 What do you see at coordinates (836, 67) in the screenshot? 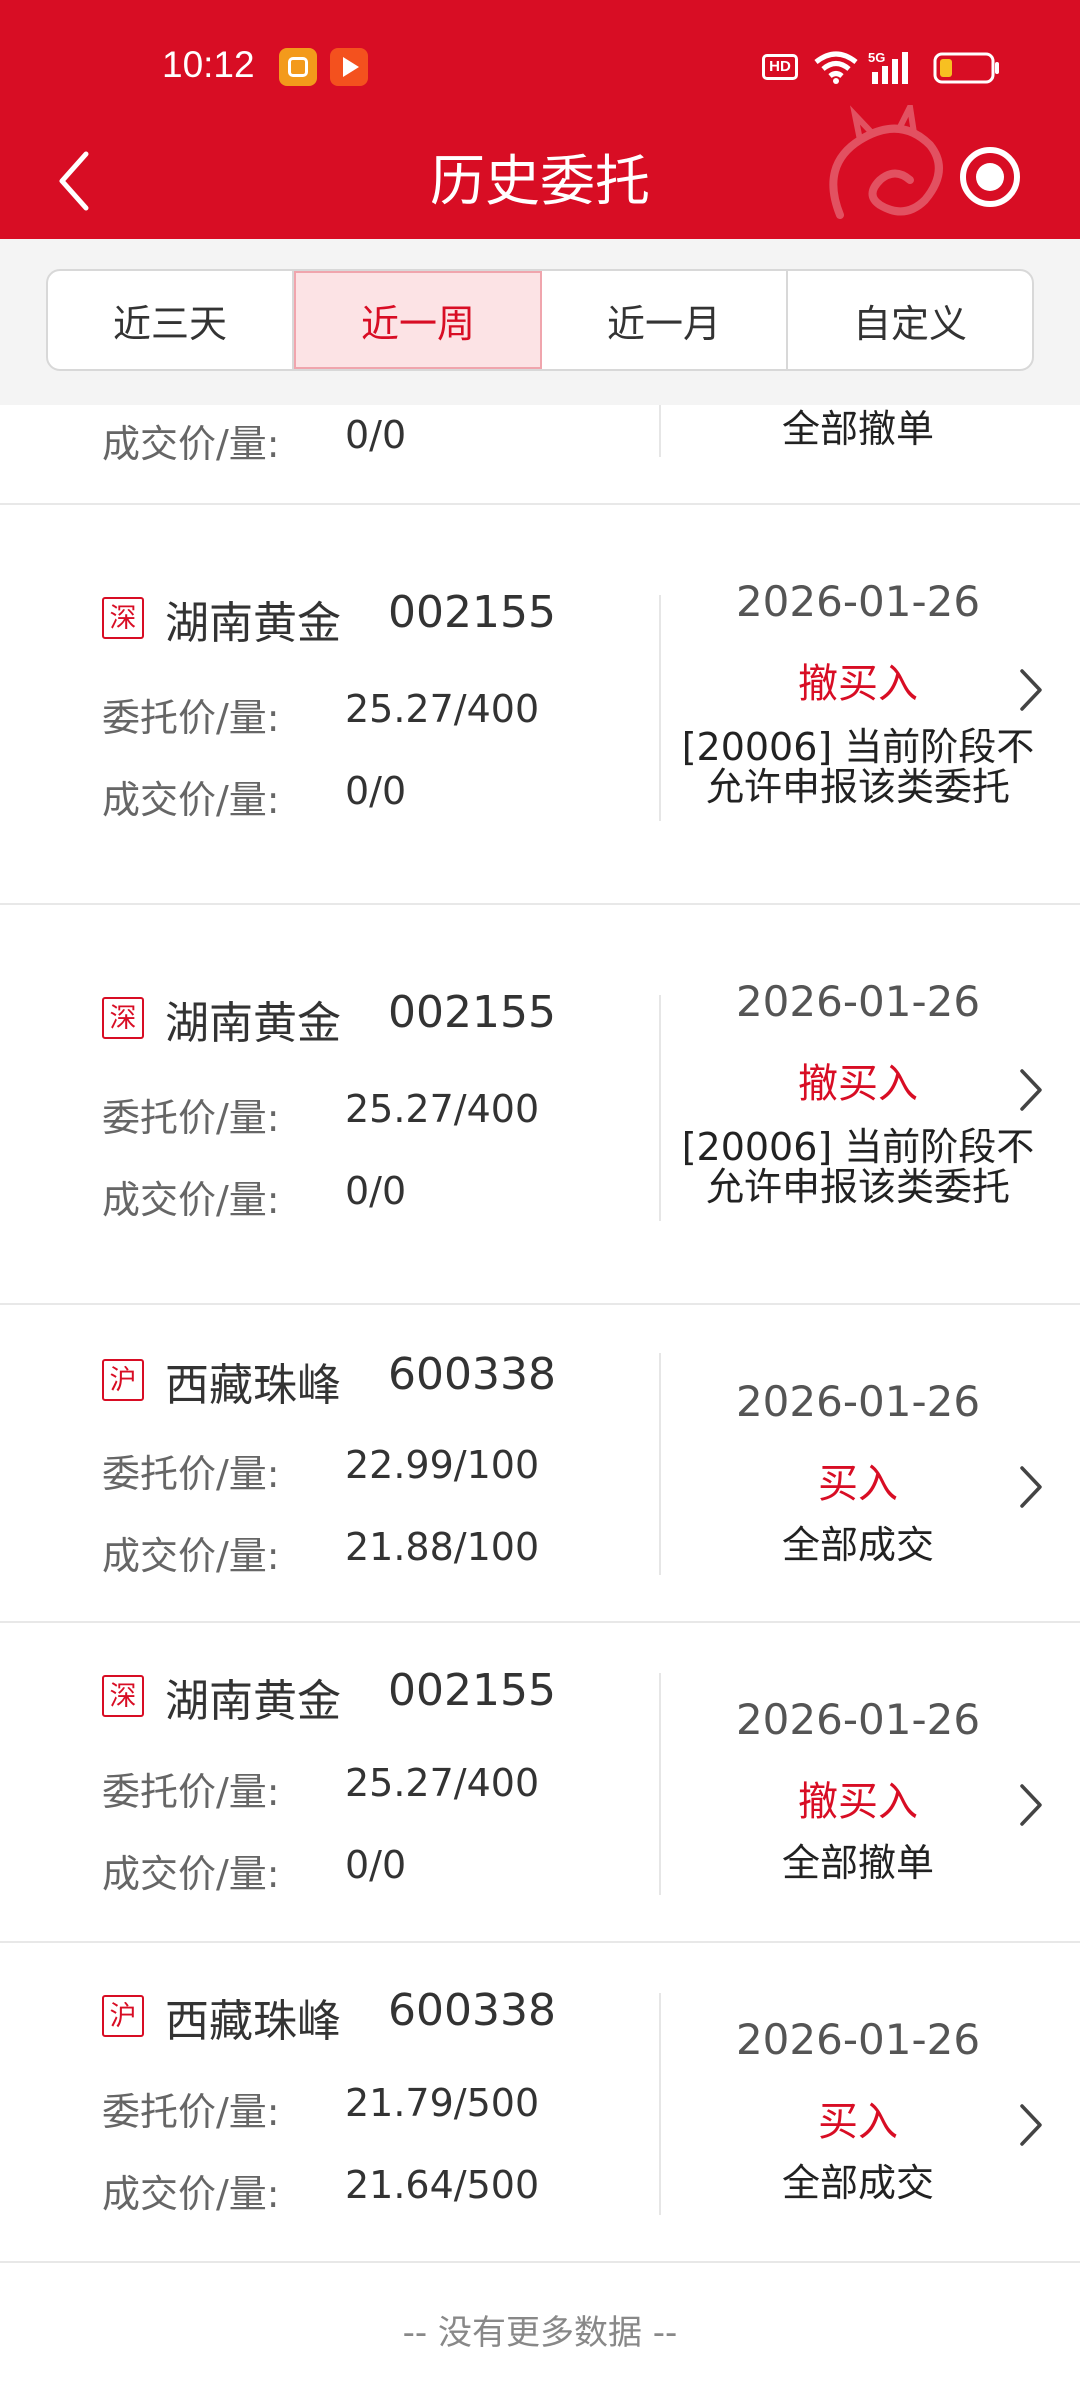
I see `wifi-icon` at bounding box center [836, 67].